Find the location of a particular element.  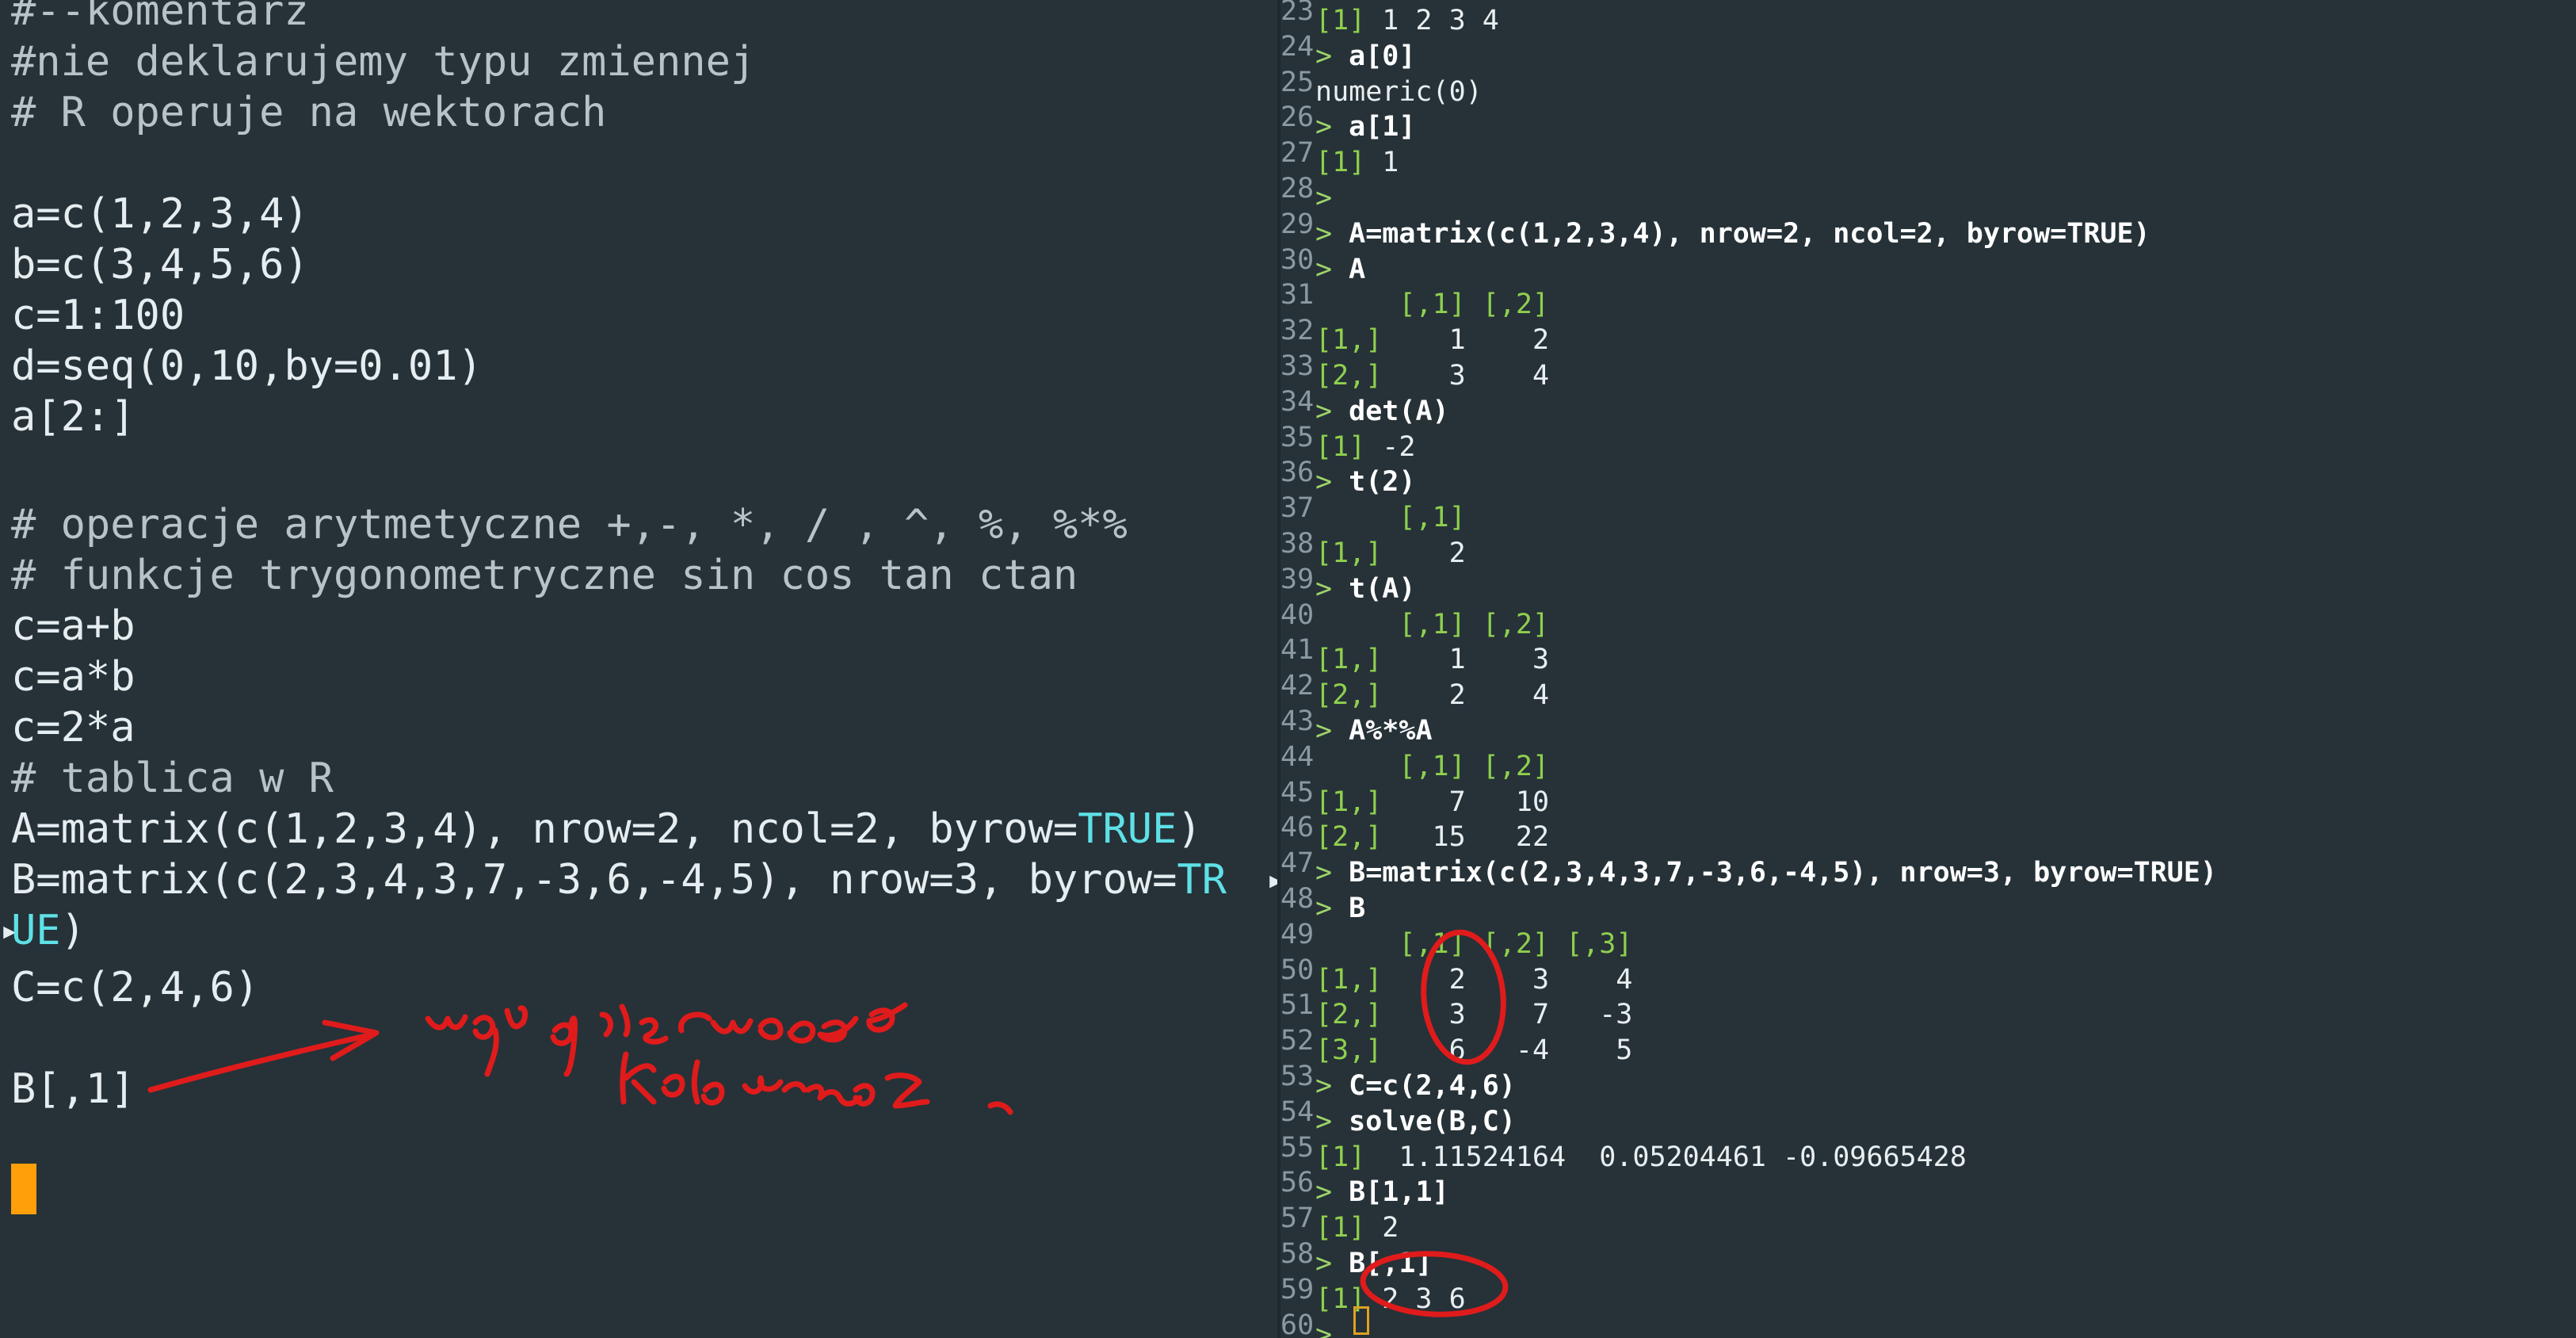

line-number: 28 is located at coordinates (1297, 189).